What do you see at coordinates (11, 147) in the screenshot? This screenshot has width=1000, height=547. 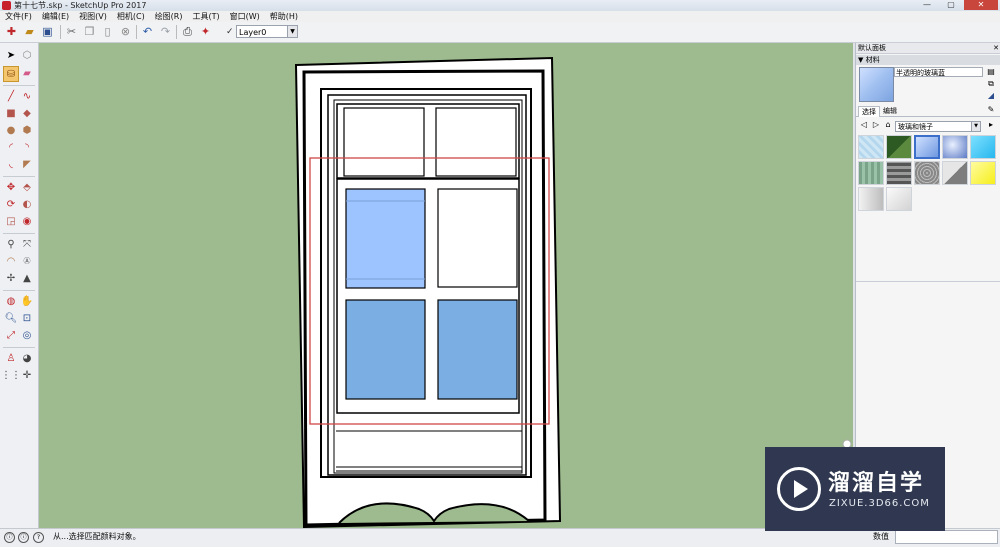 I see `arc-icon: ◜` at bounding box center [11, 147].